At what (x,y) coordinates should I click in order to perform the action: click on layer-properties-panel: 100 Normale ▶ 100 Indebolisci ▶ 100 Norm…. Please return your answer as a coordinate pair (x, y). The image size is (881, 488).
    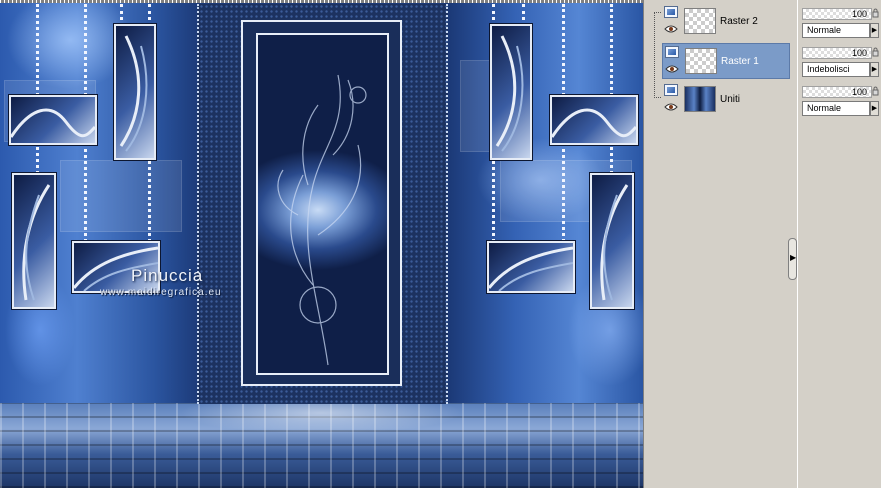
    Looking at the image, I should click on (839, 244).